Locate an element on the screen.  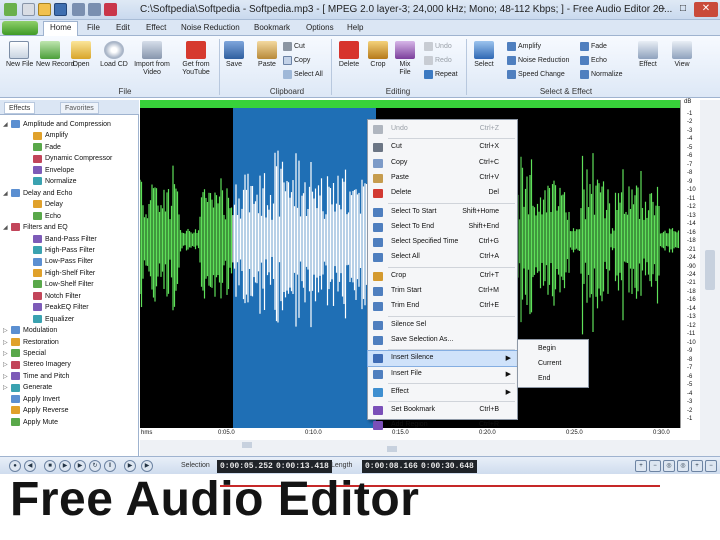
tree-category: Modulation is located at coordinates (34, 330).